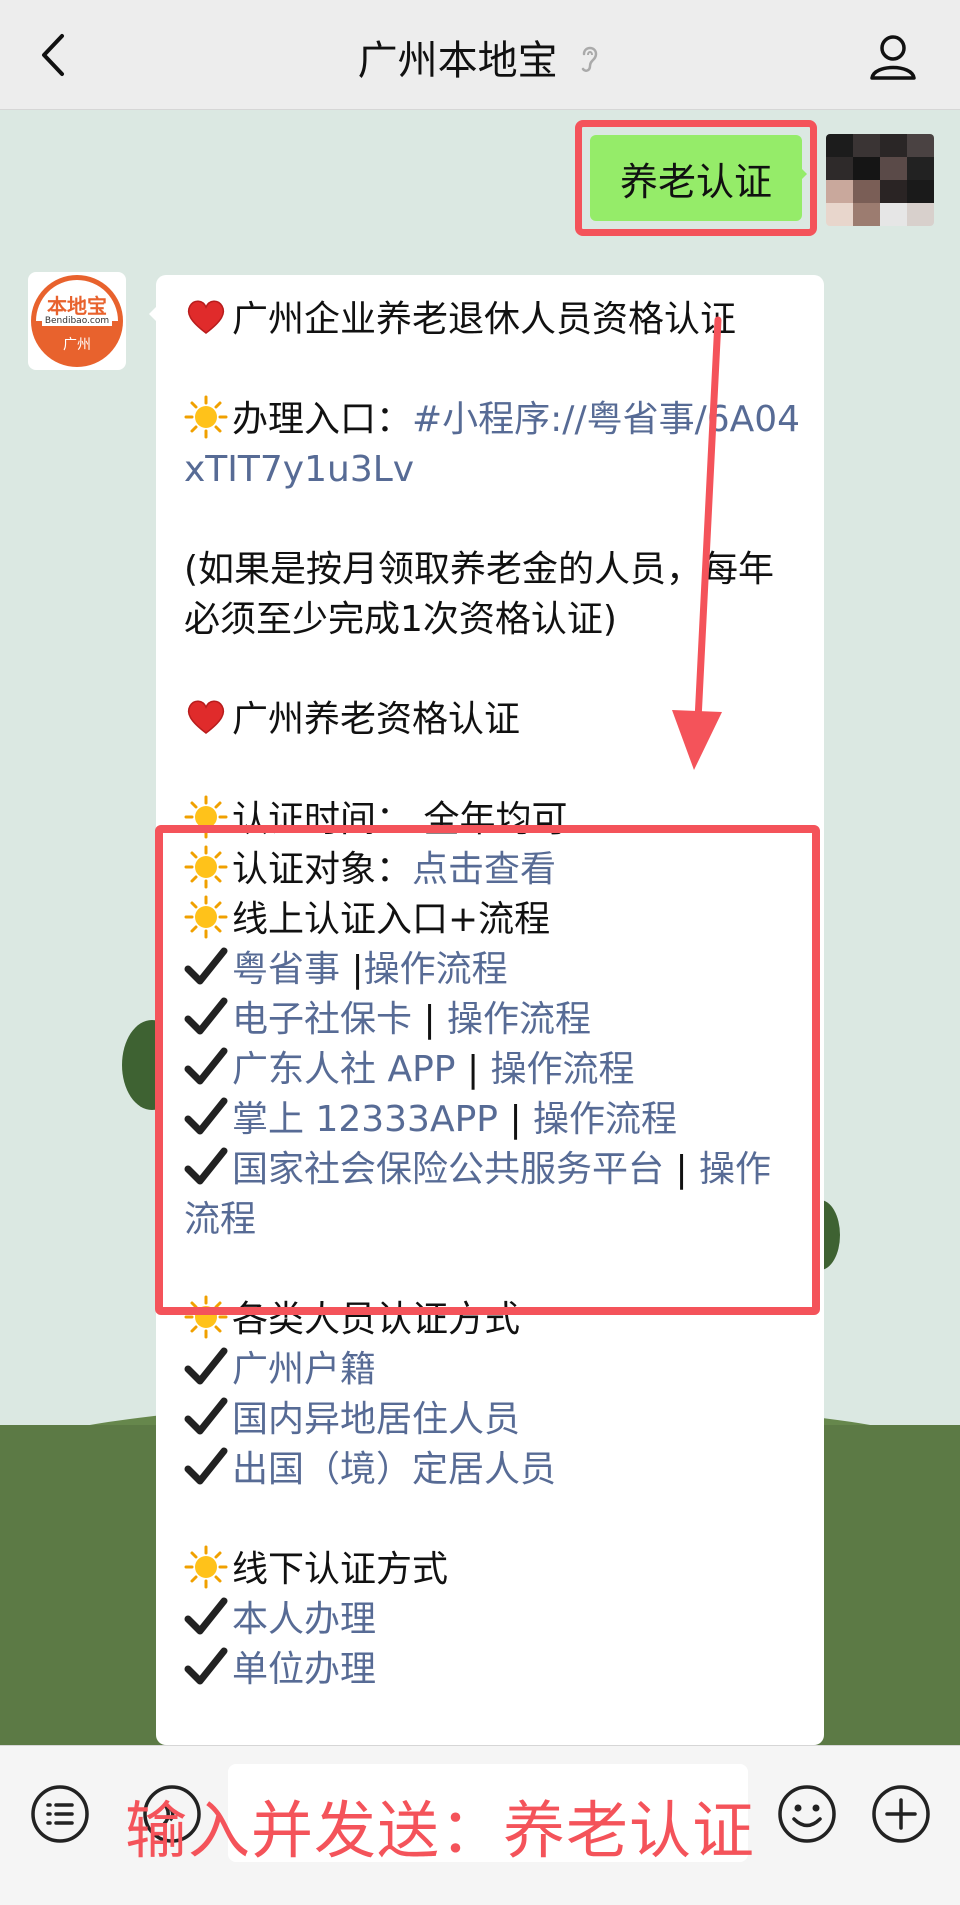  What do you see at coordinates (340, 1569) in the screenshot?
I see `offline-label: 线下认证方式` at bounding box center [340, 1569].